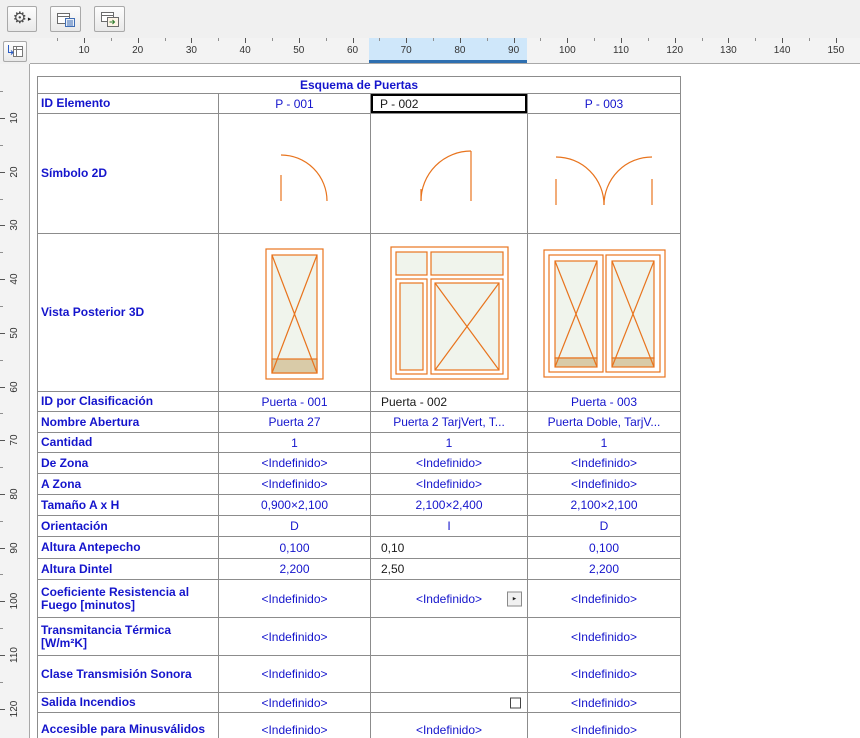  Describe the element at coordinates (299, 50) in the screenshot. I see `ruler-label: 50` at that location.